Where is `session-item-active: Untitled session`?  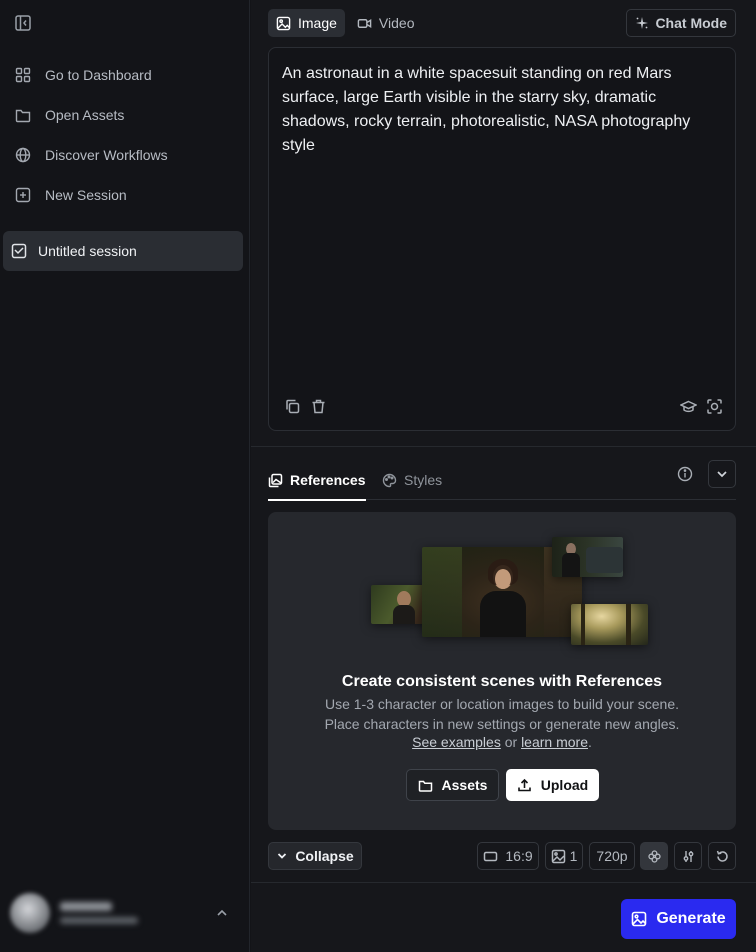 session-item-active: Untitled session is located at coordinates (123, 251).